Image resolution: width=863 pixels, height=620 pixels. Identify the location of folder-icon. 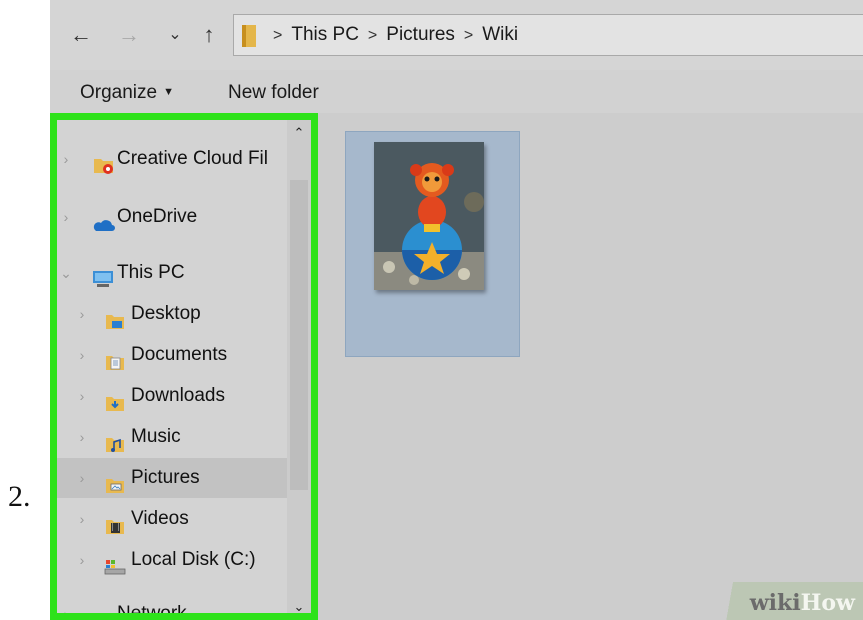
(249, 36).